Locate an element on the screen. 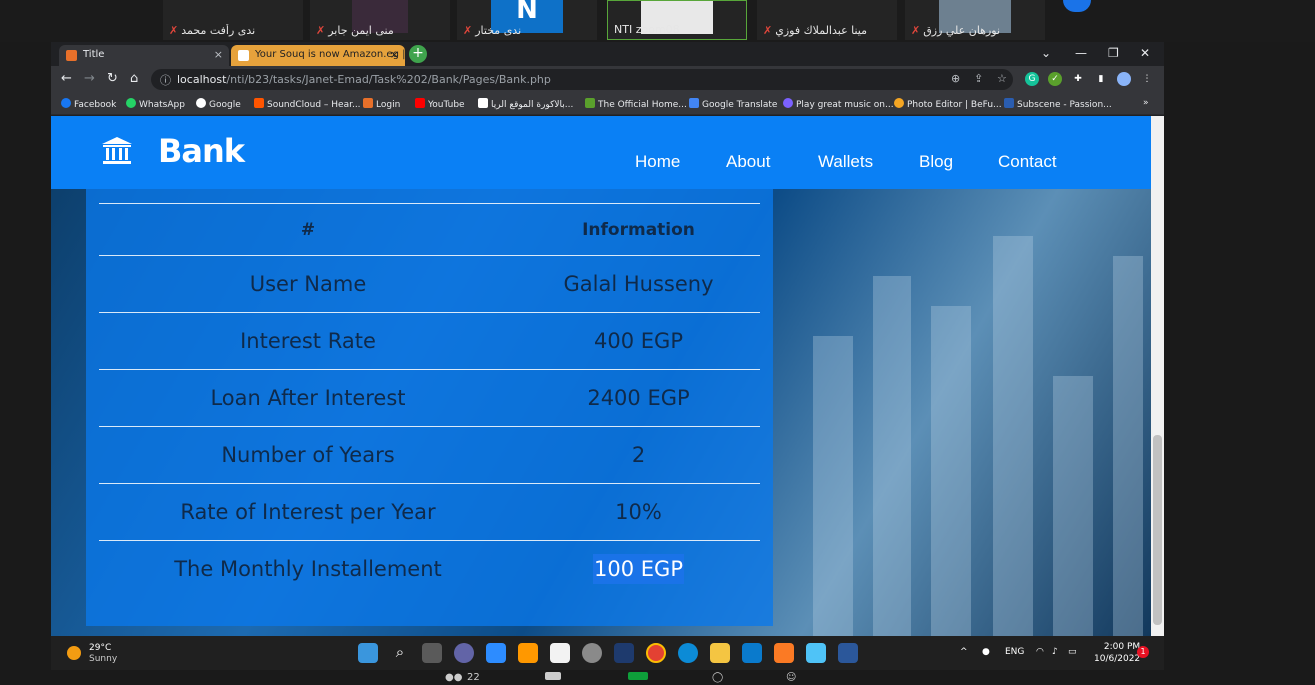  volume-icon: ♪ is located at coordinates (1055, 652).